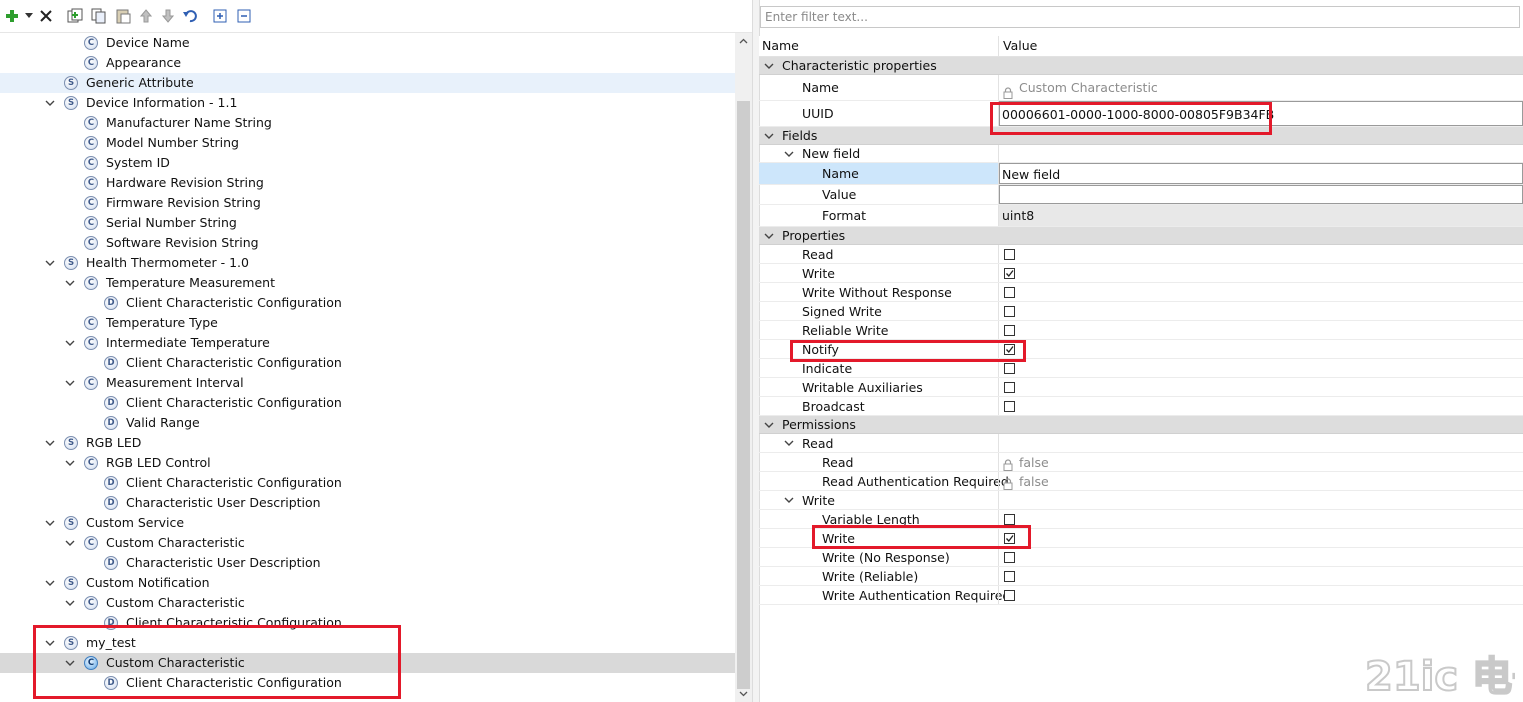 The width and height of the screenshot is (1523, 702). I want to click on tree-item: C Firmware Revision String, so click(367, 203).